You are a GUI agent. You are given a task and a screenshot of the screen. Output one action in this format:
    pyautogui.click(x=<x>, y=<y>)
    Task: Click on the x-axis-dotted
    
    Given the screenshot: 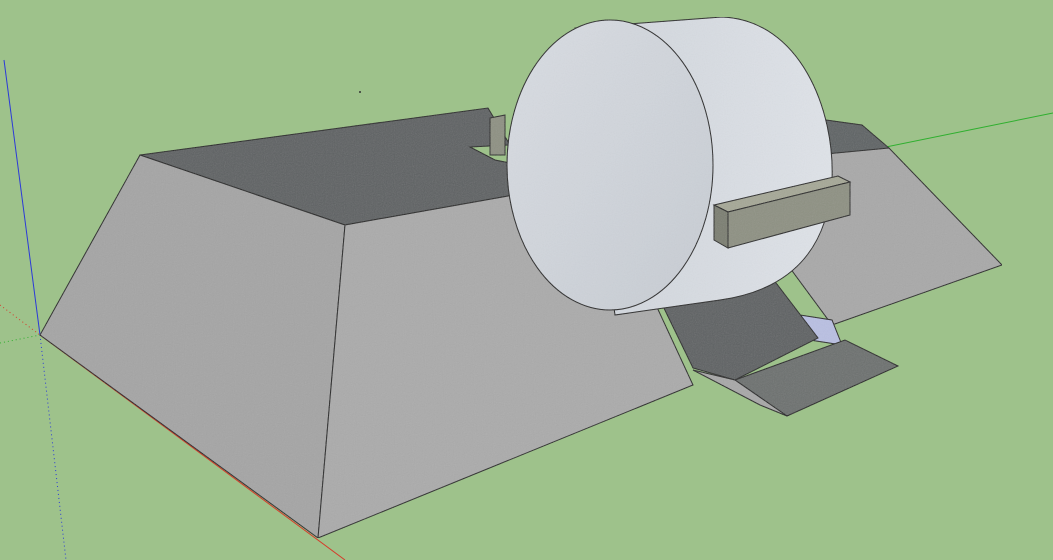 What is the action you would take?
    pyautogui.click(x=20, y=320)
    